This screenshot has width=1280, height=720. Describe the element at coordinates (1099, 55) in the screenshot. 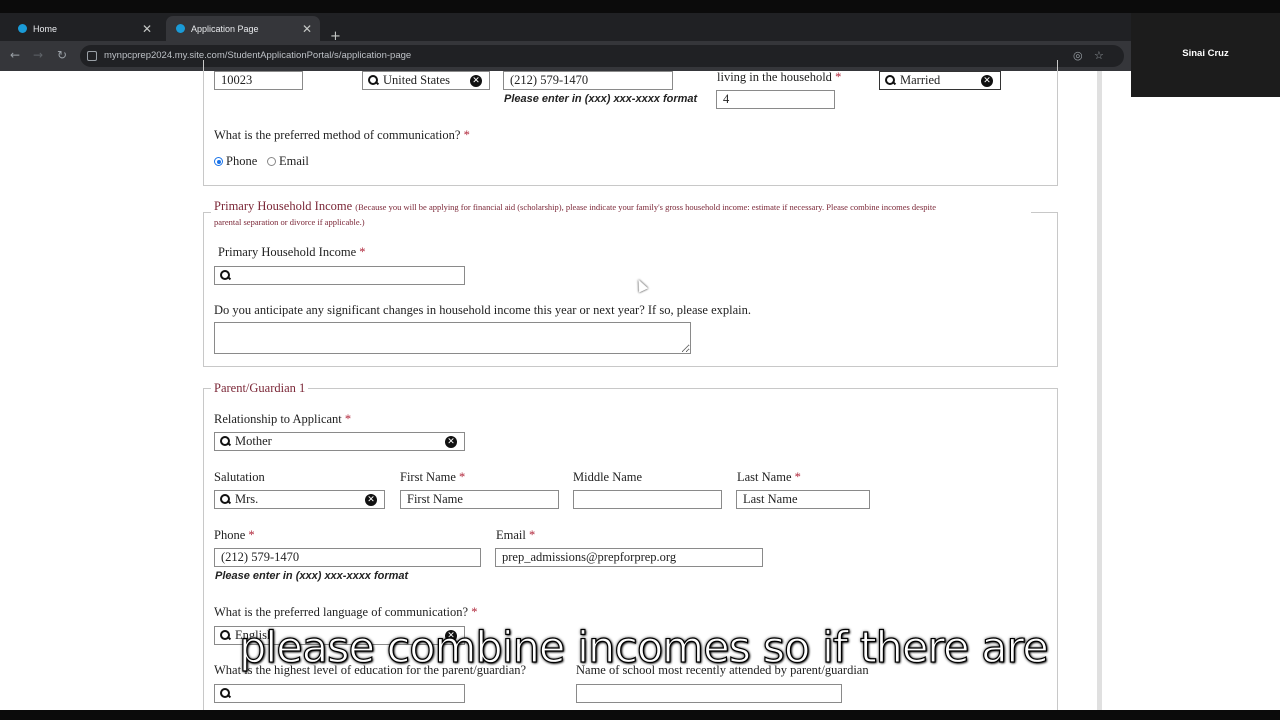

I see `bookmark-star-icon: ☆` at that location.